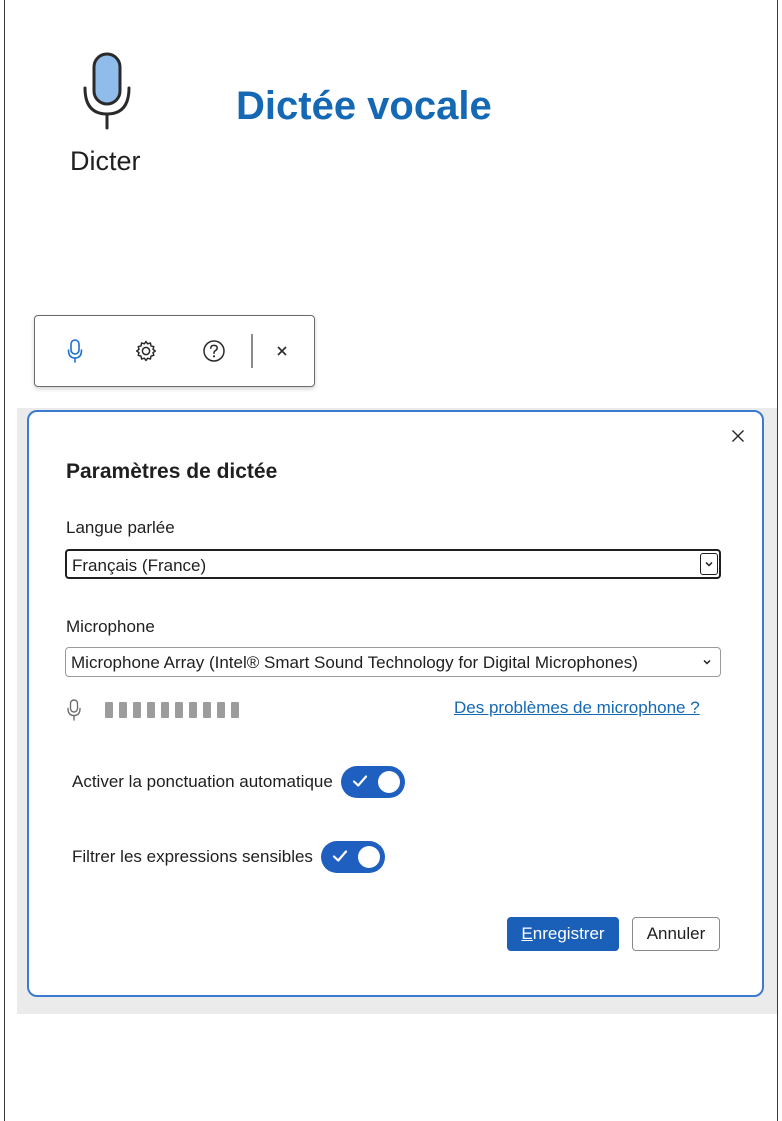 This screenshot has width=782, height=1121. I want to click on microphone-level-meter, so click(172, 710).